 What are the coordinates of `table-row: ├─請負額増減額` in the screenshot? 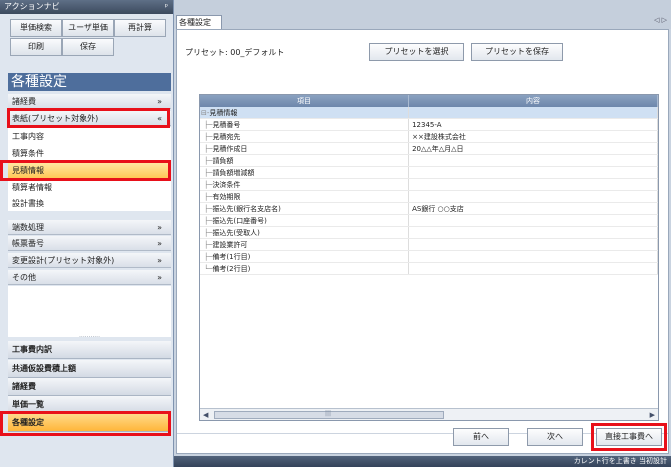 It's located at (429, 173).